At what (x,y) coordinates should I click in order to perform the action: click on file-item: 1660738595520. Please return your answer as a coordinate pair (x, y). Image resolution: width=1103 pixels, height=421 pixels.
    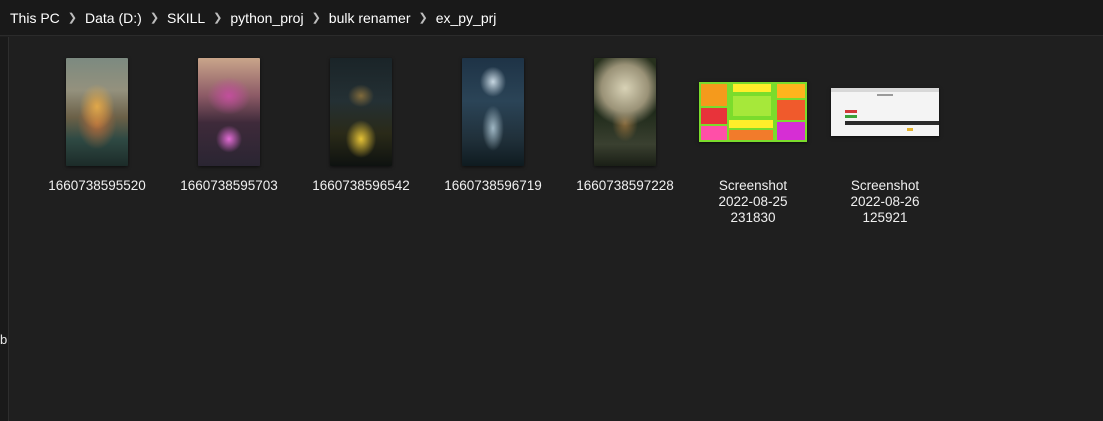
    Looking at the image, I should click on (97, 122).